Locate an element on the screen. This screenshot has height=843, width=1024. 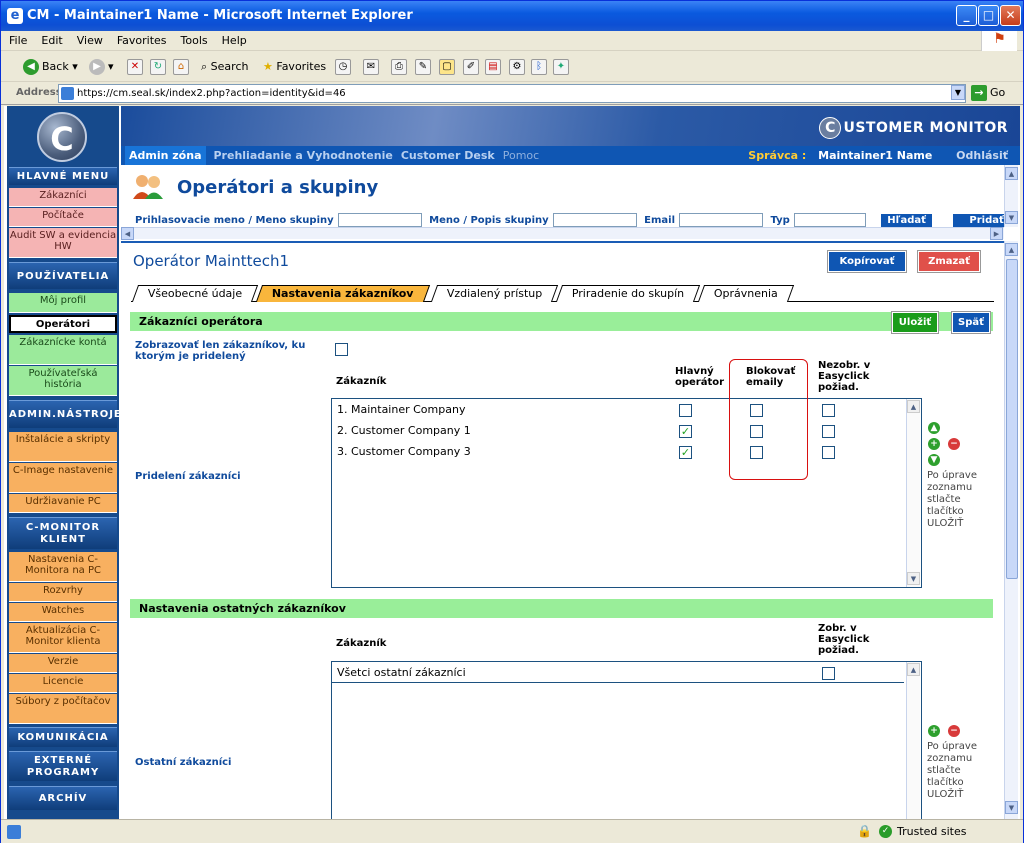
menu-file: File is located at coordinates (17, 39).